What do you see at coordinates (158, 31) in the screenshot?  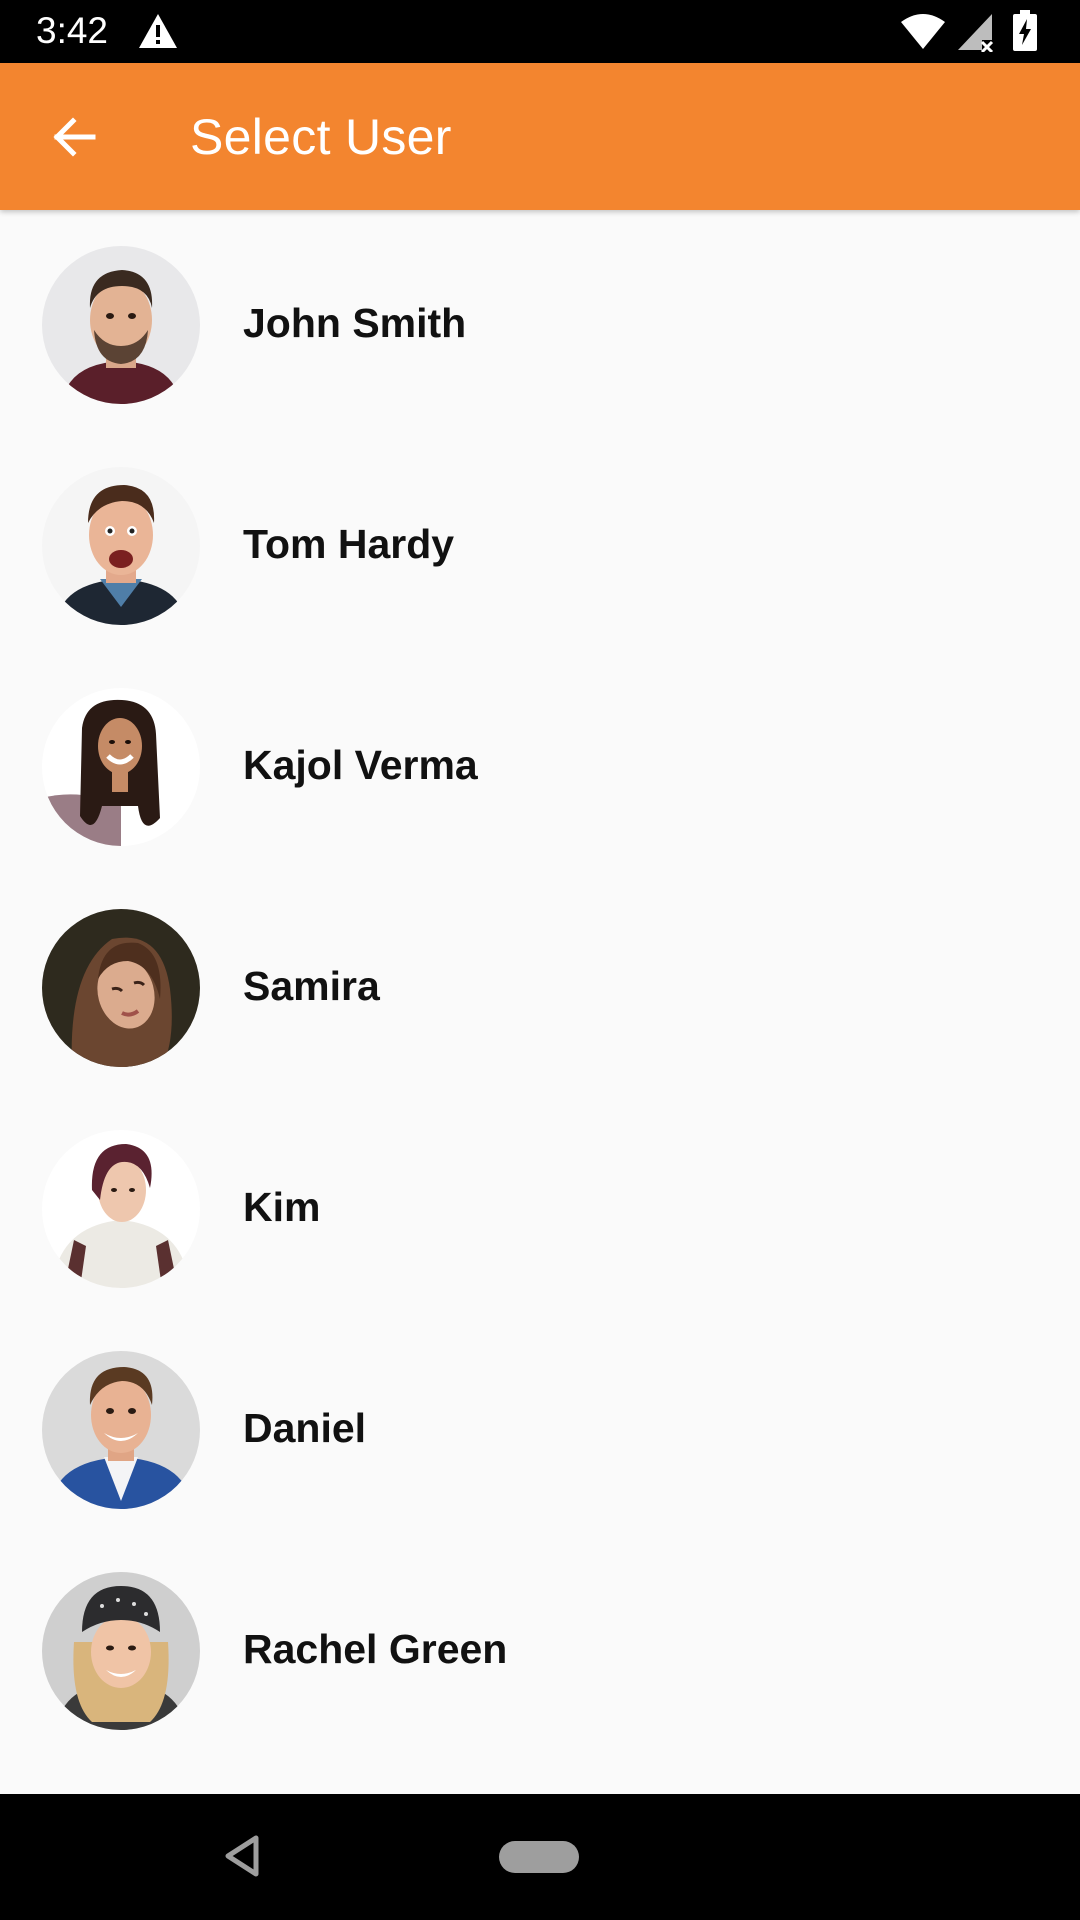 I see `warning-icon` at bounding box center [158, 31].